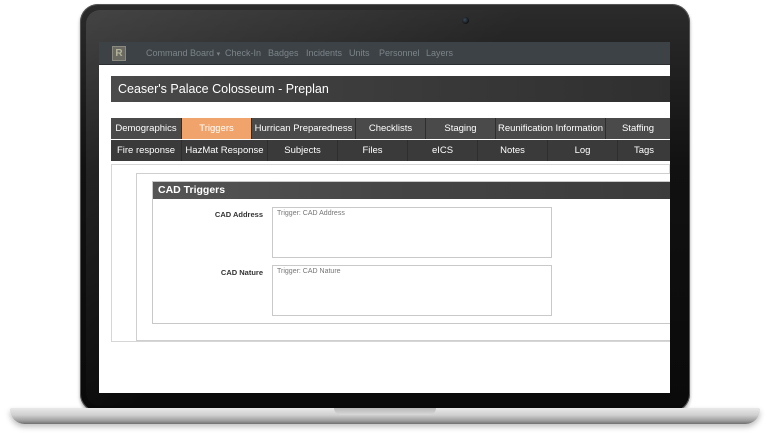 The height and width of the screenshot is (436, 770). I want to click on laptop-notch, so click(385, 411).